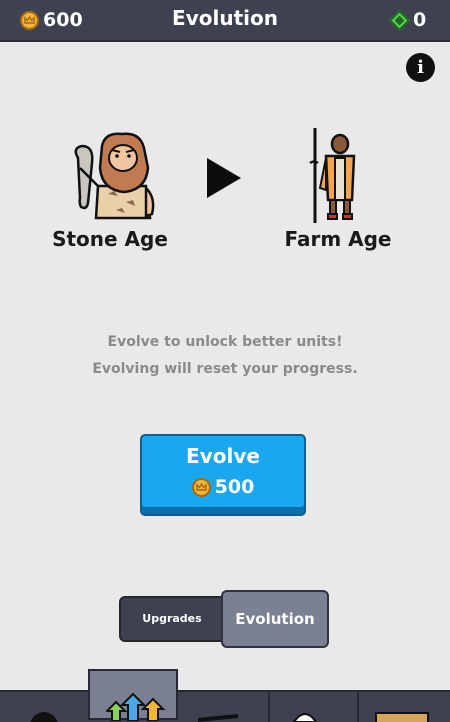  I want to click on current-age-card: Stone Age, so click(110, 189).